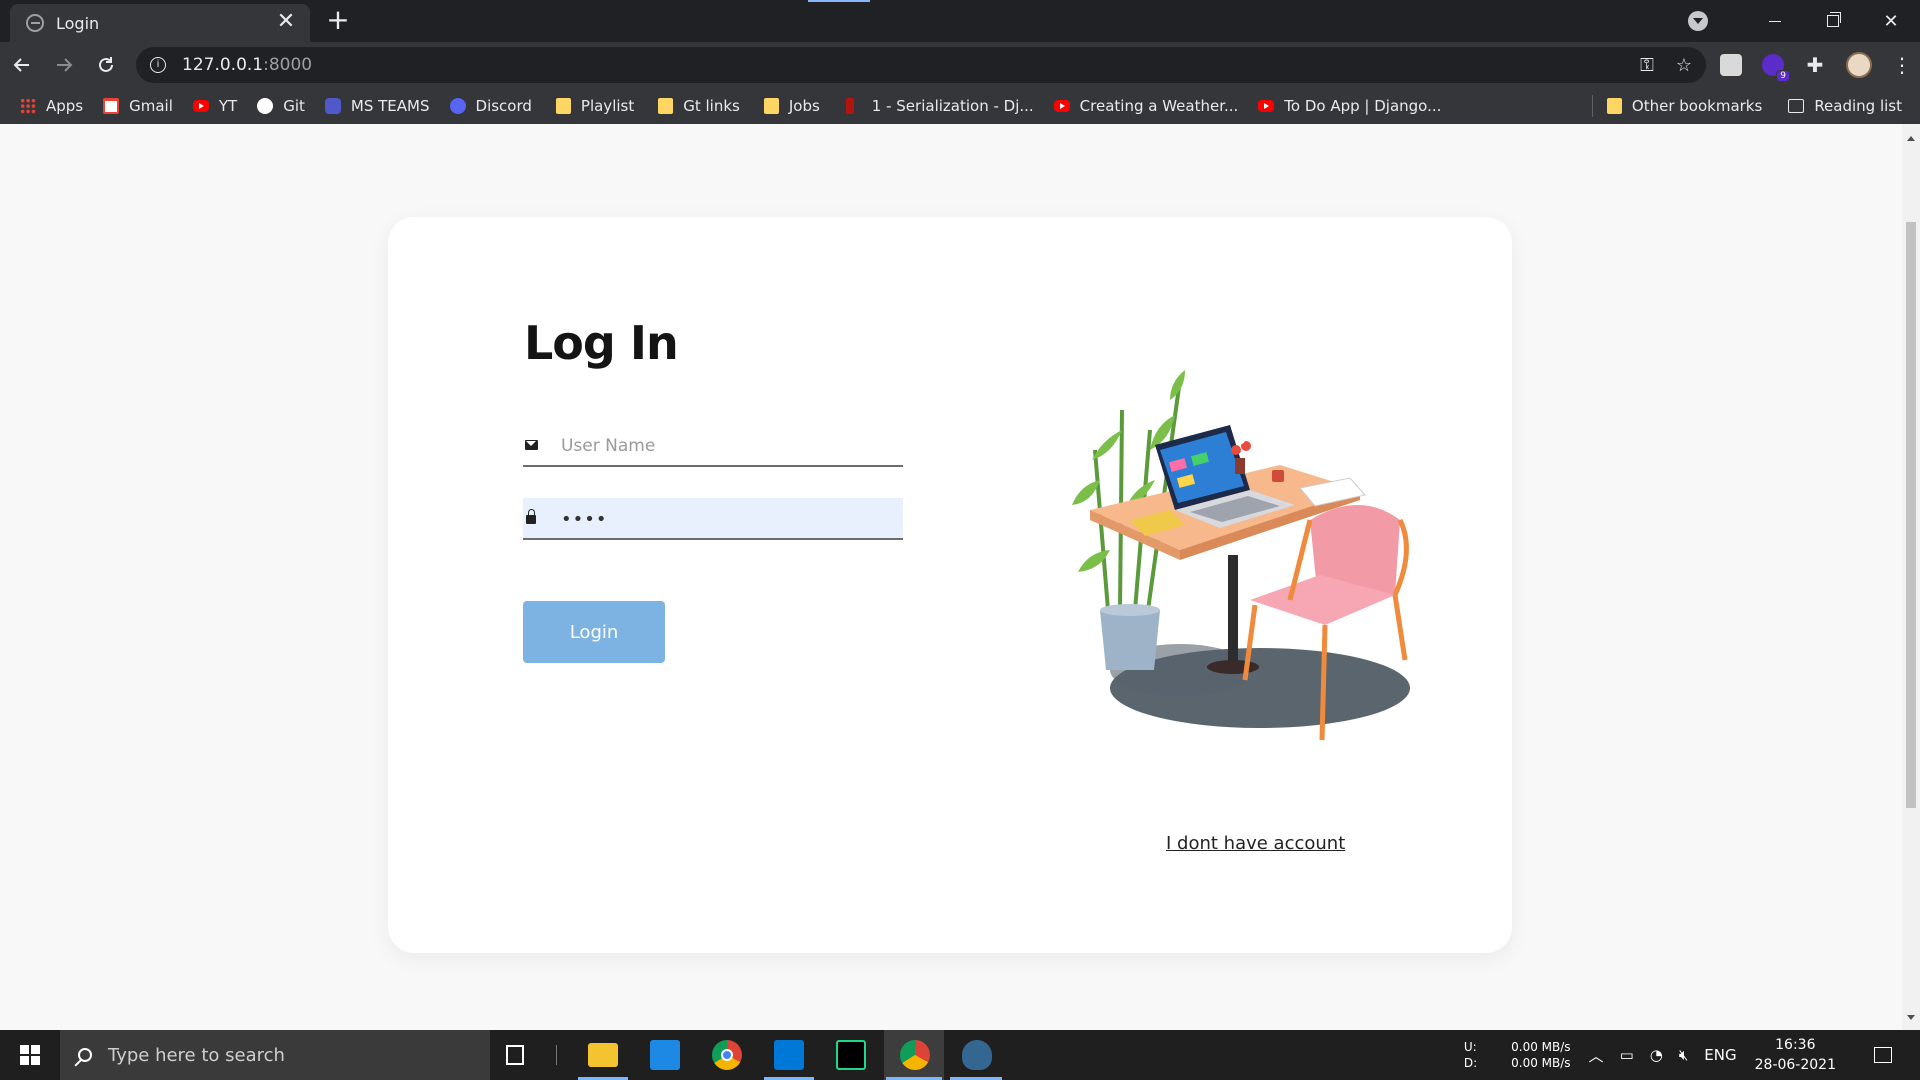  Describe the element at coordinates (1883, 1055) in the screenshot. I see `notifications-icon` at that location.